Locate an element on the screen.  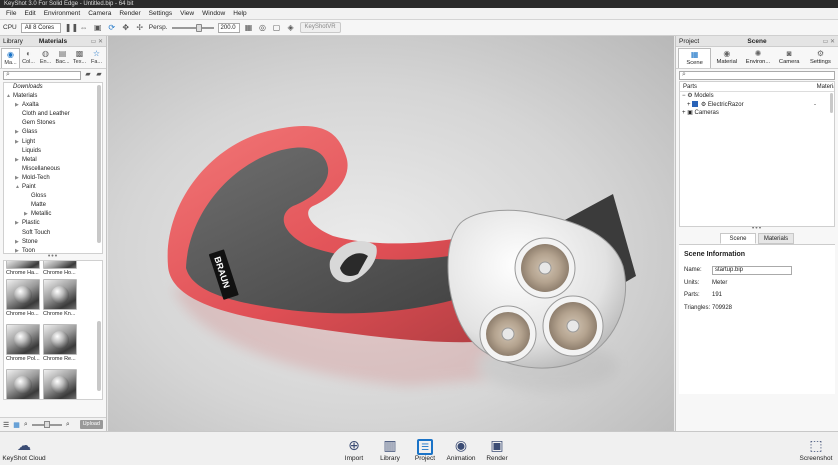
render-button: ▣ Render is located at coordinates (497, 448).